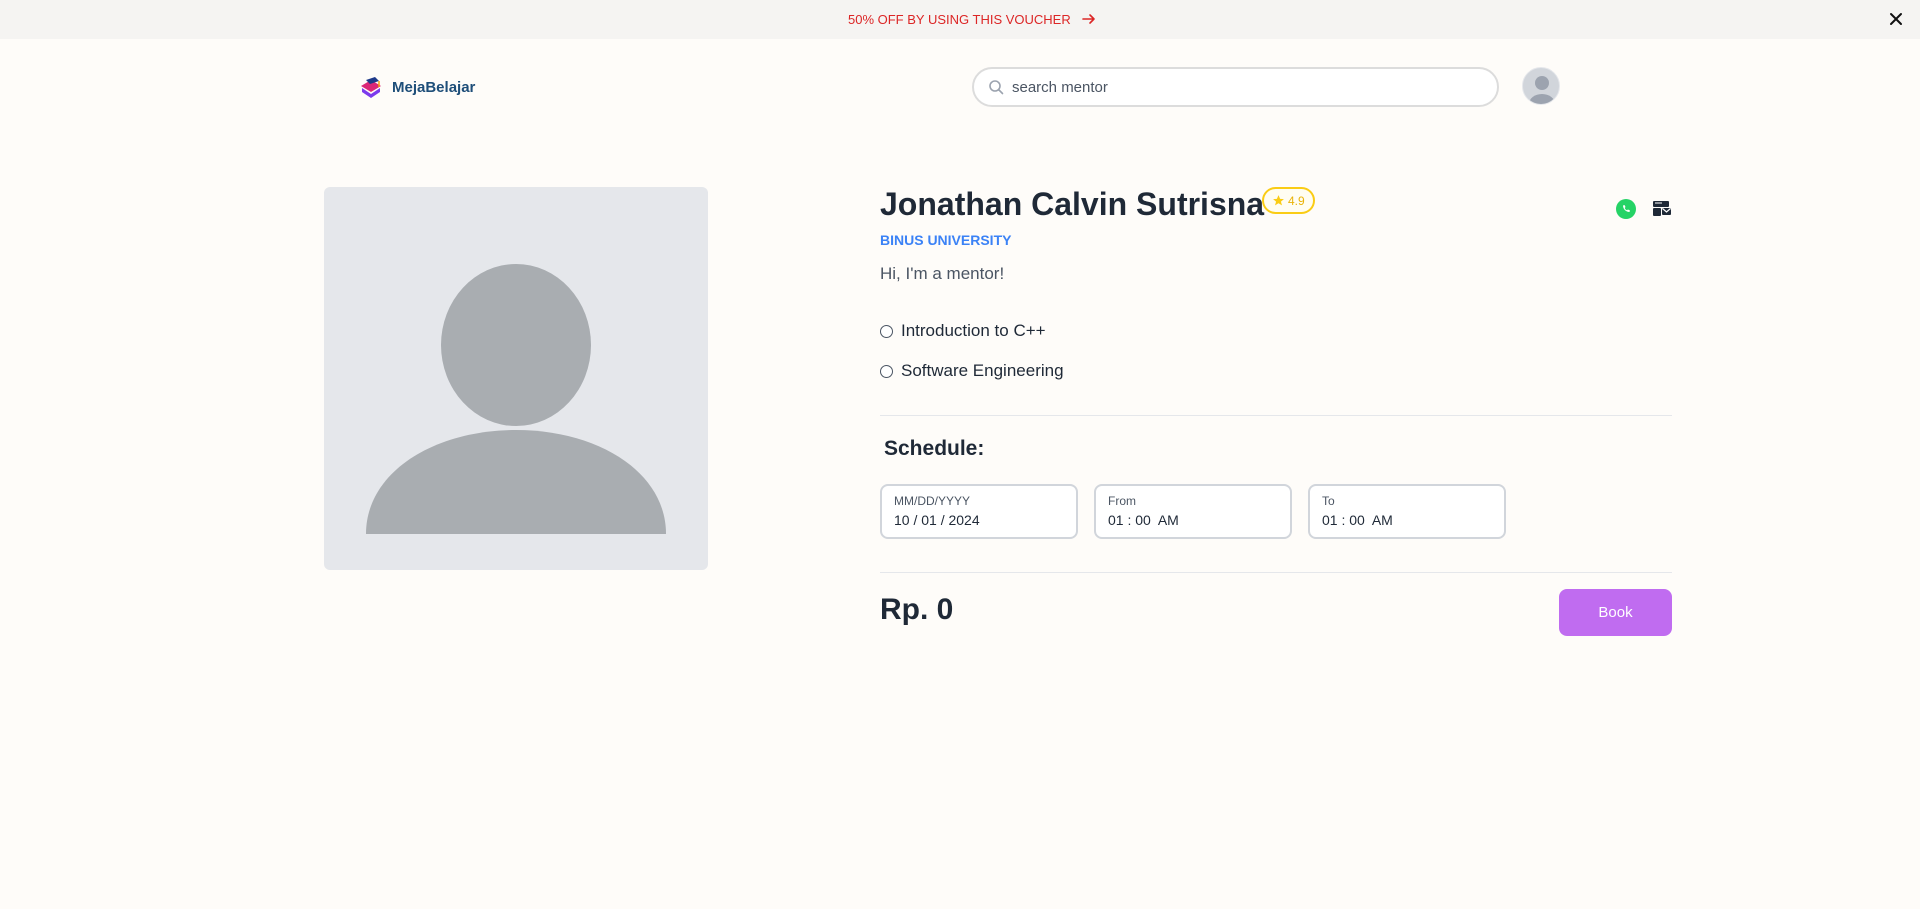  I want to click on mentor-photo-placeholder, so click(516, 378).